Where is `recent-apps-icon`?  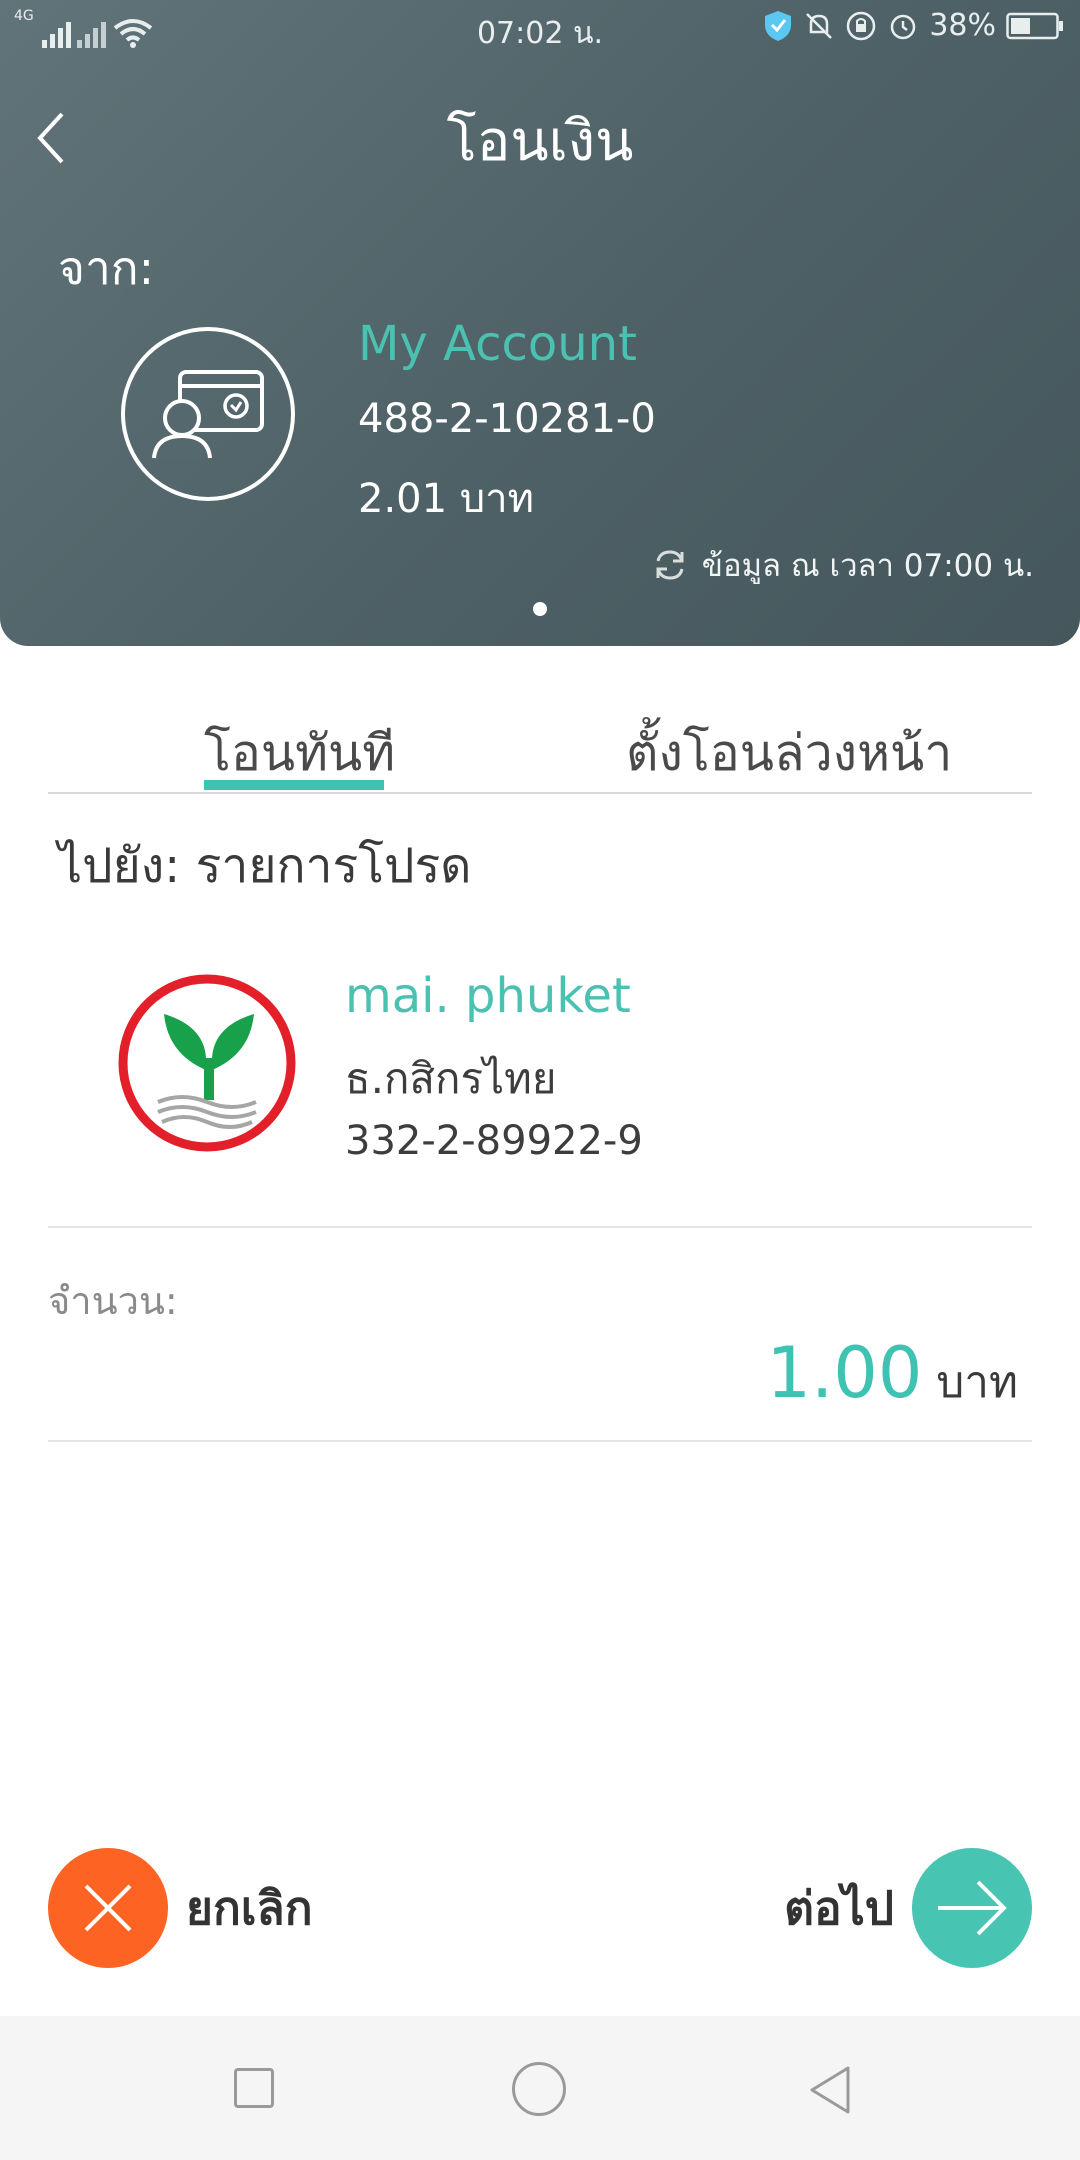 recent-apps-icon is located at coordinates (254, 2088).